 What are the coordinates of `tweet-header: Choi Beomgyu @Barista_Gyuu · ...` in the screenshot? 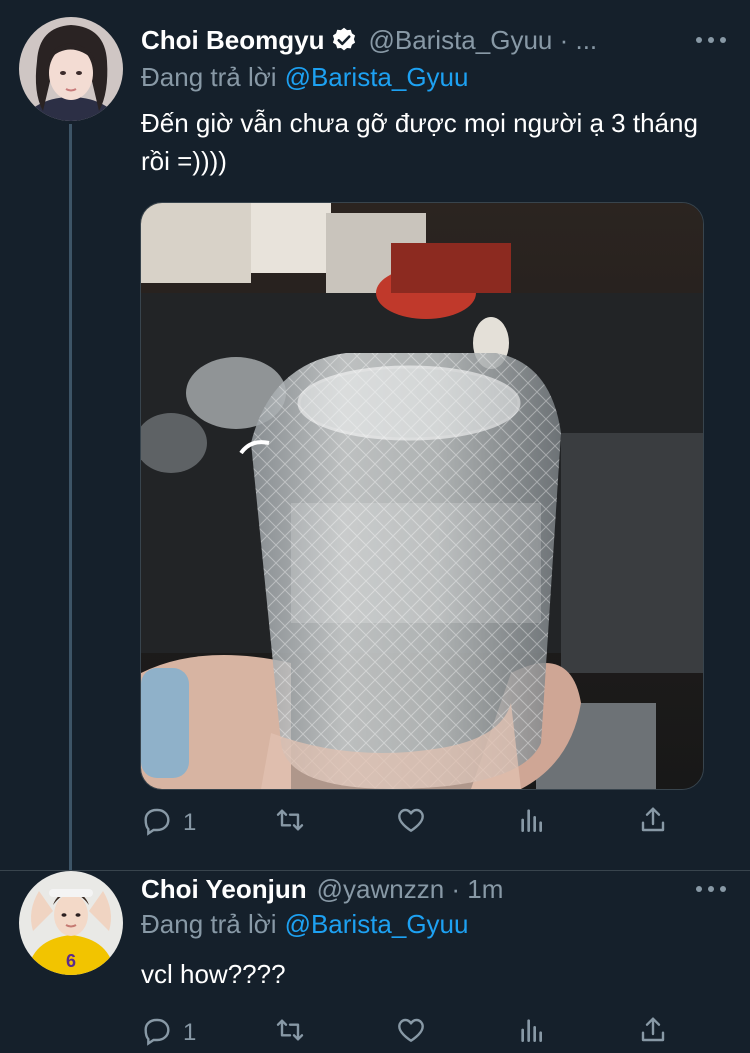 It's located at (435, 40).